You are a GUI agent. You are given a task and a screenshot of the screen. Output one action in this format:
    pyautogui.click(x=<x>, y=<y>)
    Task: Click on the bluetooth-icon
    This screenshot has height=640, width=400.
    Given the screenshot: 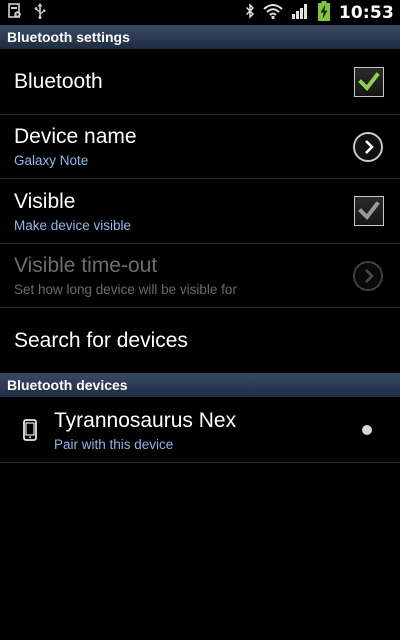 What is the action you would take?
    pyautogui.click(x=250, y=12)
    